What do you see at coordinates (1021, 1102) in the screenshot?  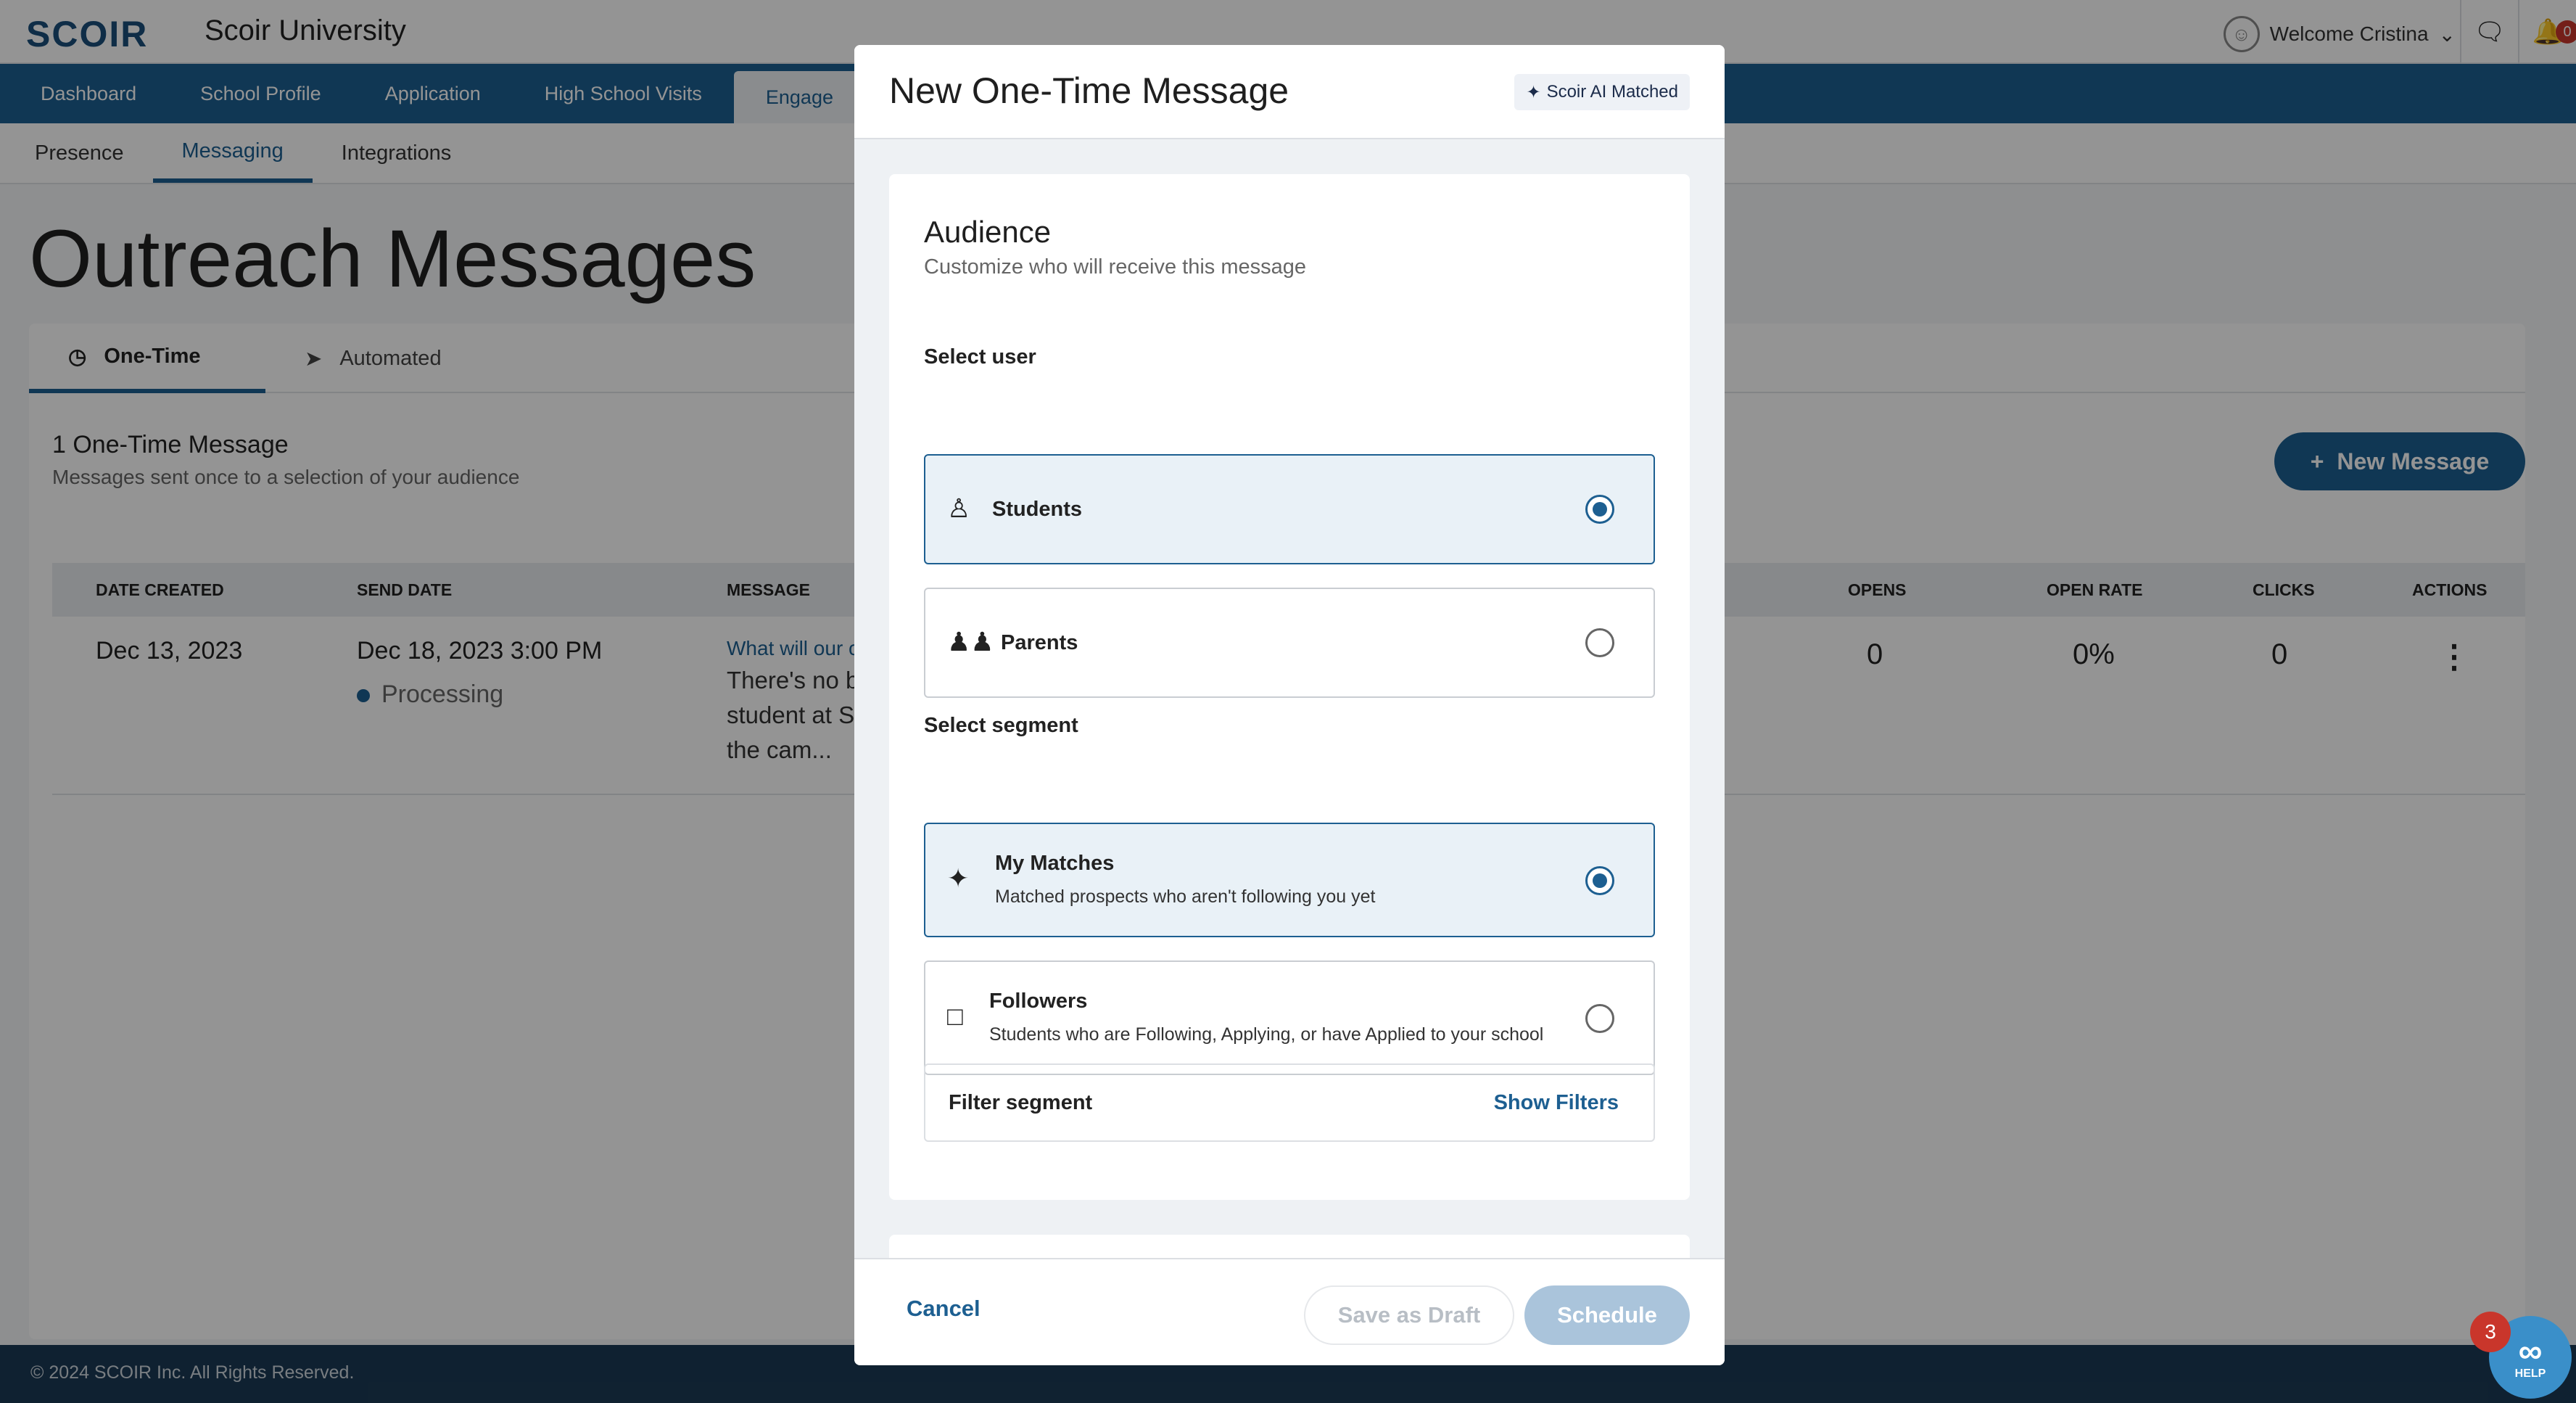 I see `filter-segment-label: Filter segment` at bounding box center [1021, 1102].